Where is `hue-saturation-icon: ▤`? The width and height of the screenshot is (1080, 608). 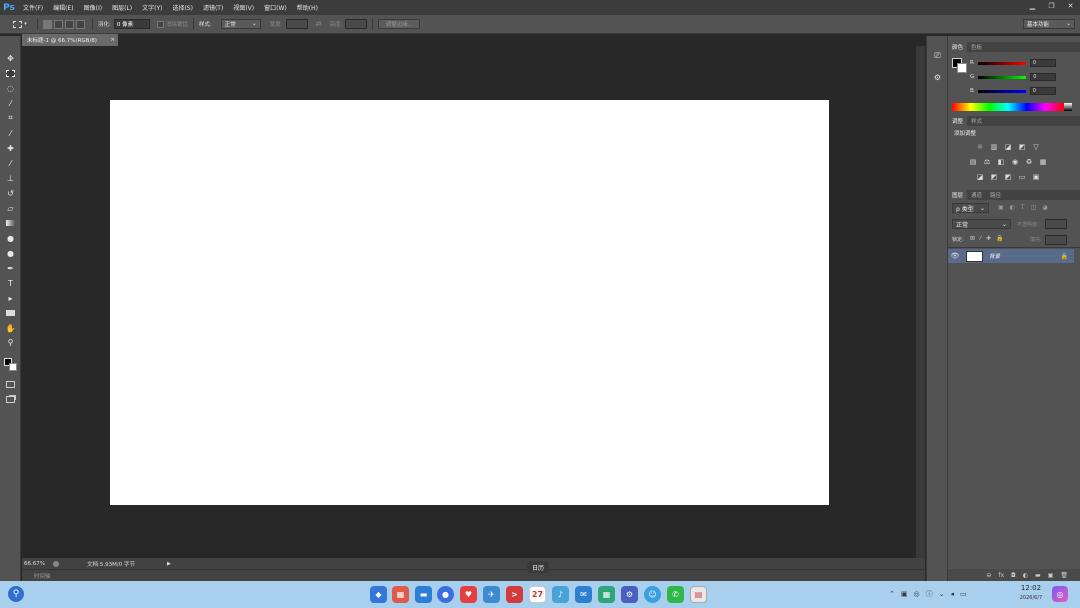
hue-saturation-icon: ▤ is located at coordinates (973, 162).